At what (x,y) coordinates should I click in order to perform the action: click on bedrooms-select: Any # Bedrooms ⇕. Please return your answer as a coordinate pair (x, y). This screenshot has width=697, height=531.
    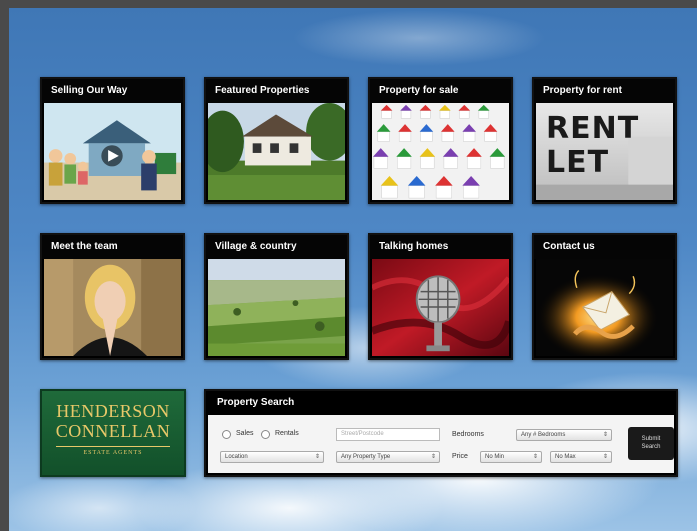
    Looking at the image, I should click on (564, 435).